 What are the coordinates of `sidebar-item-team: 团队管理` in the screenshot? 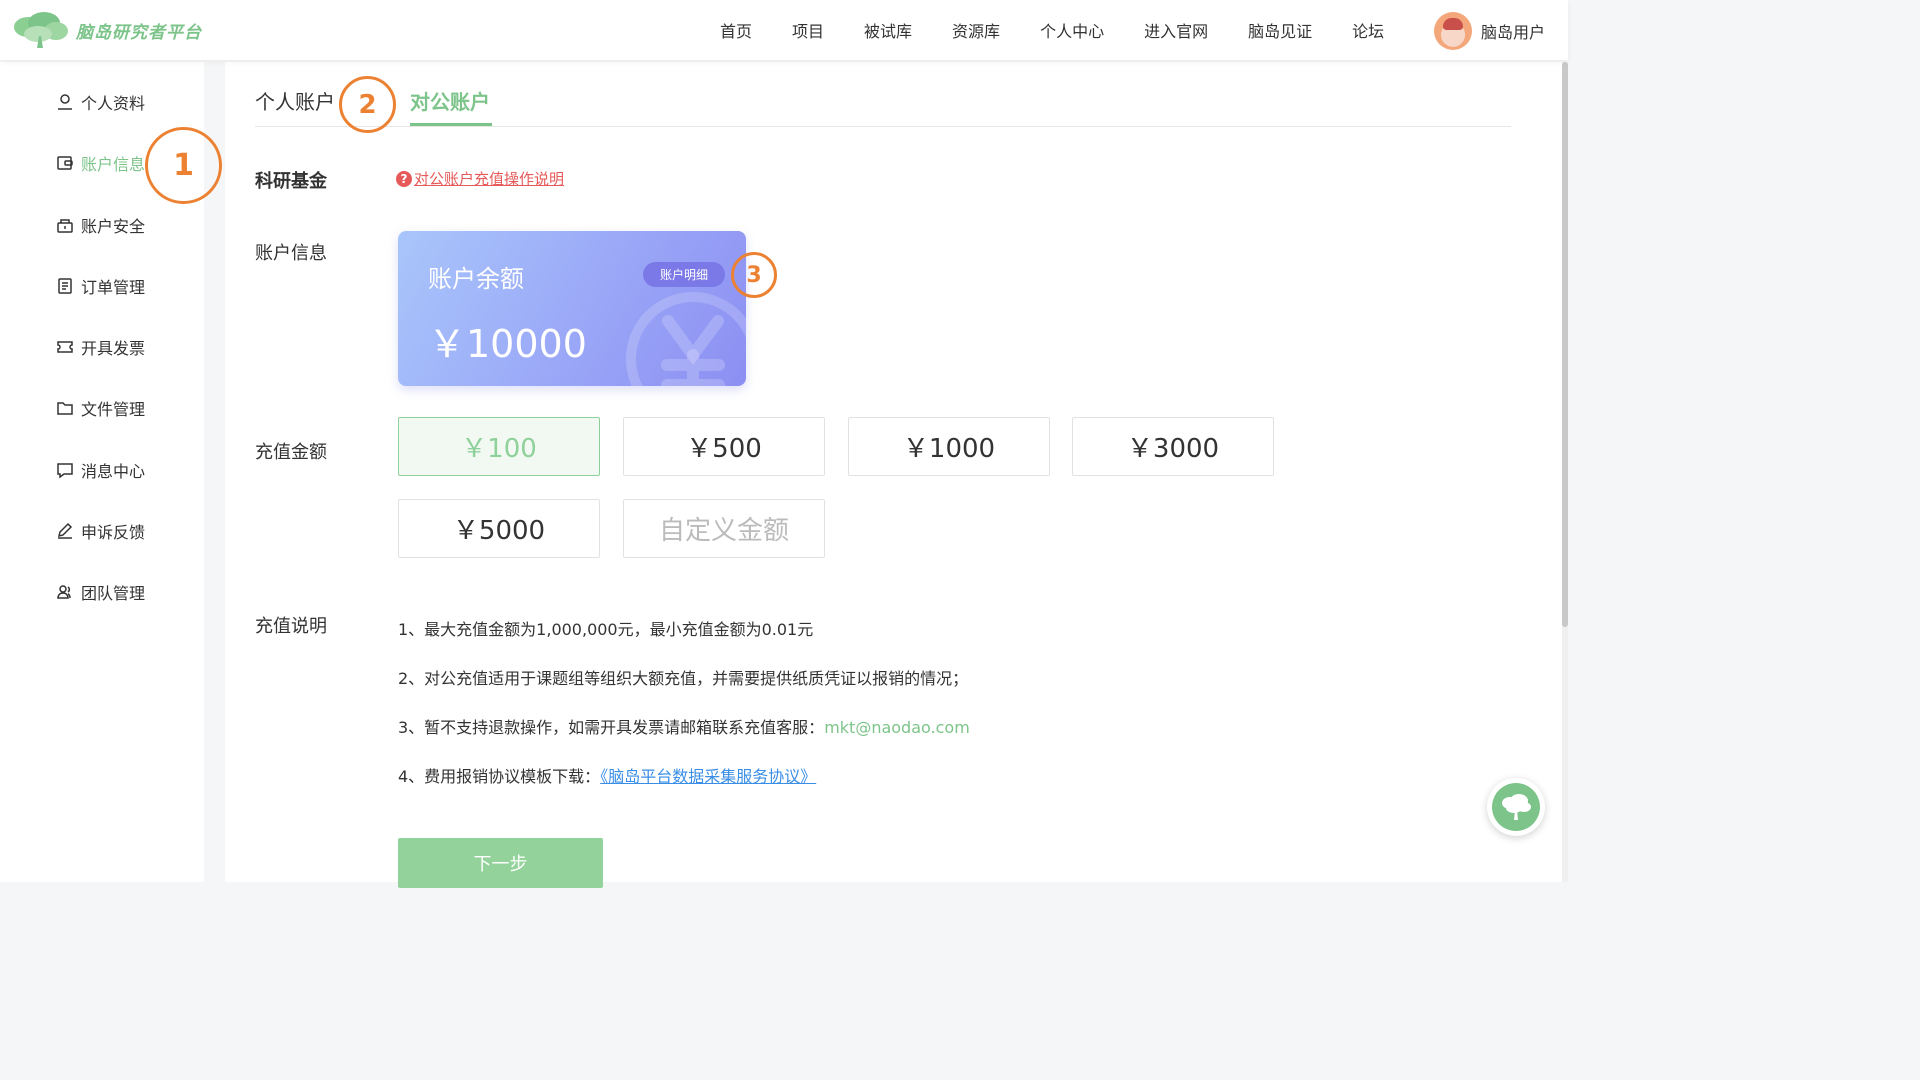 It's located at (100, 592).